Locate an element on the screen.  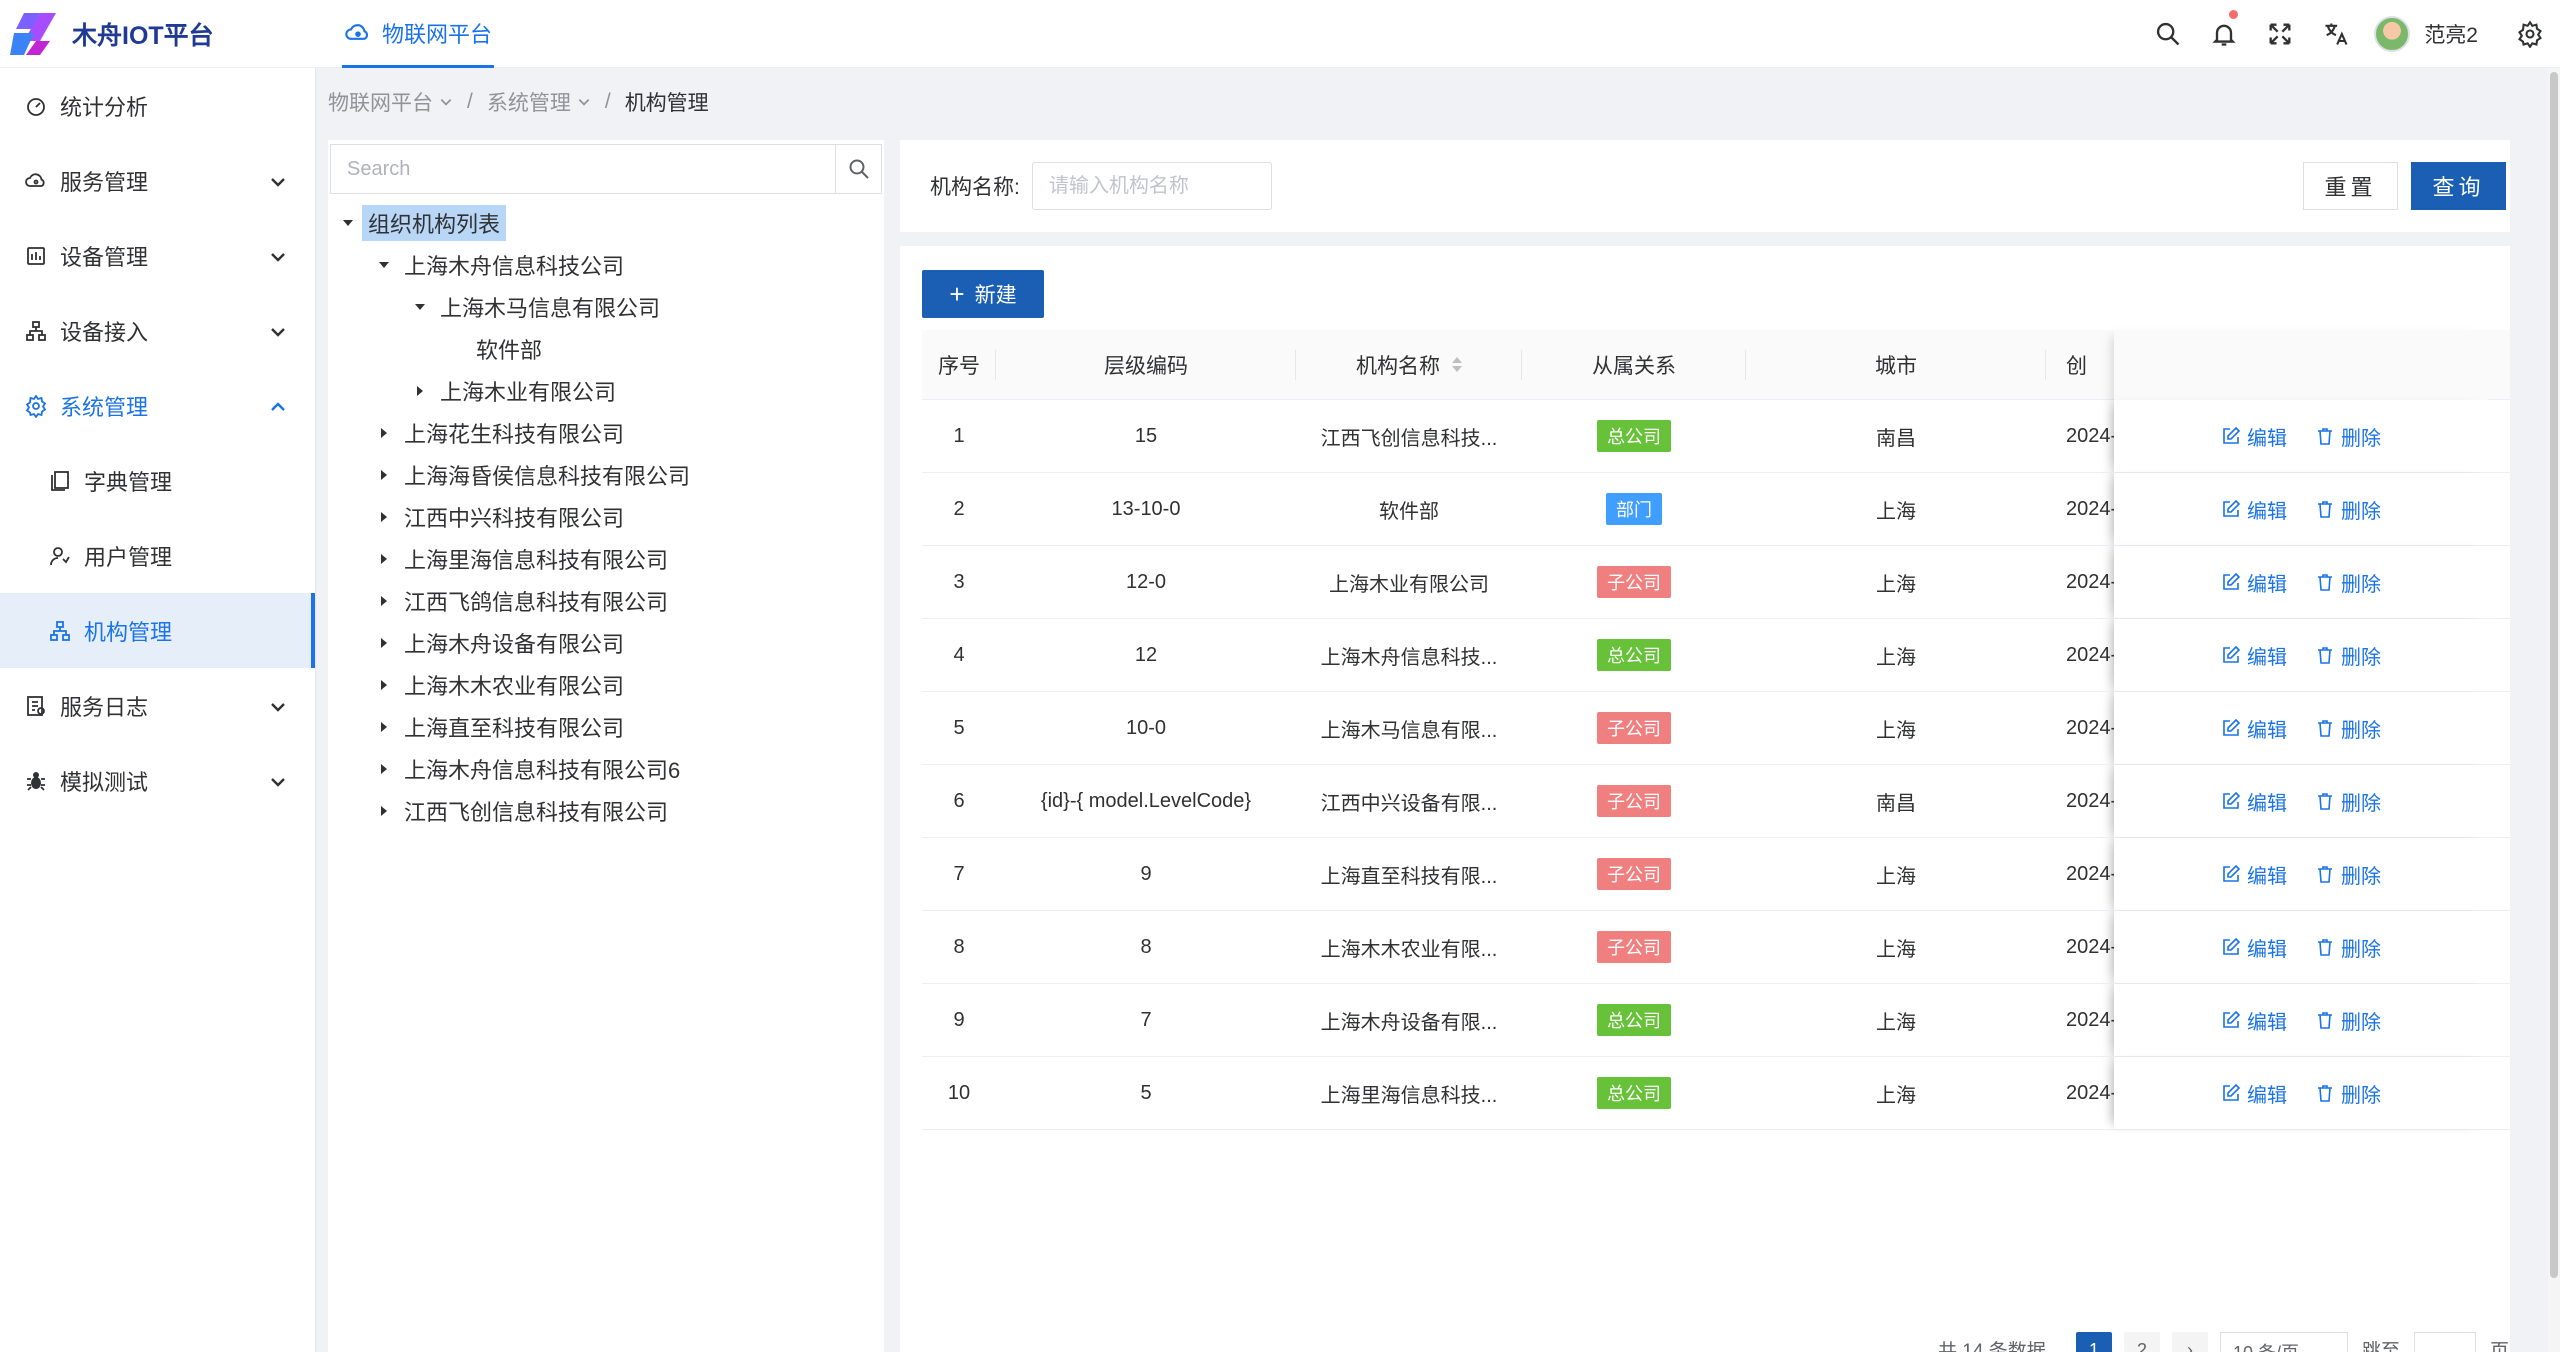
sort-icon is located at coordinates (1457, 364).